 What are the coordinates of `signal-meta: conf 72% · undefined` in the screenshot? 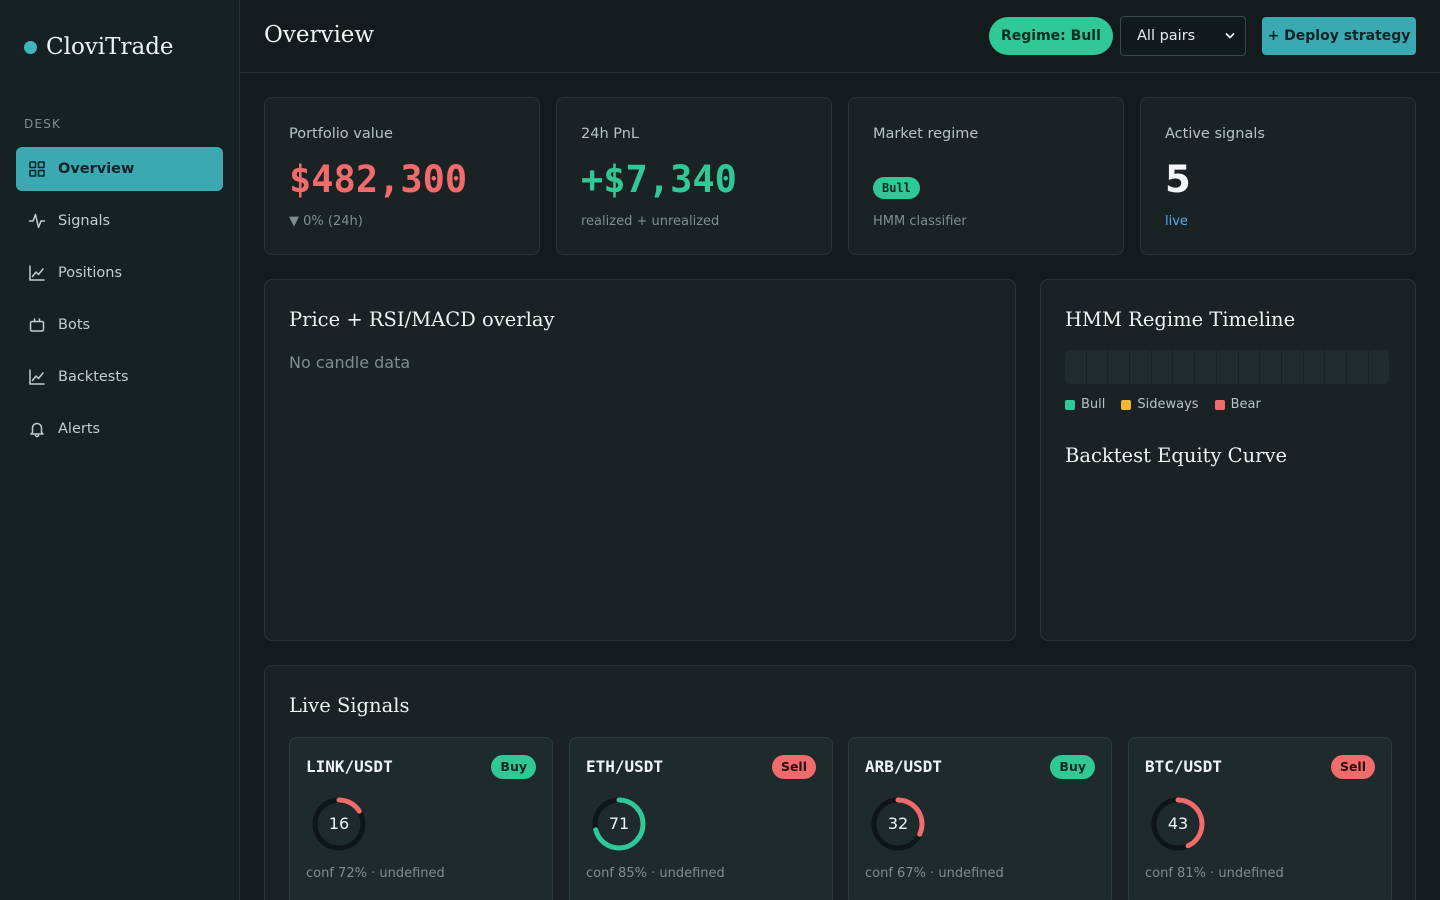 It's located at (375, 873).